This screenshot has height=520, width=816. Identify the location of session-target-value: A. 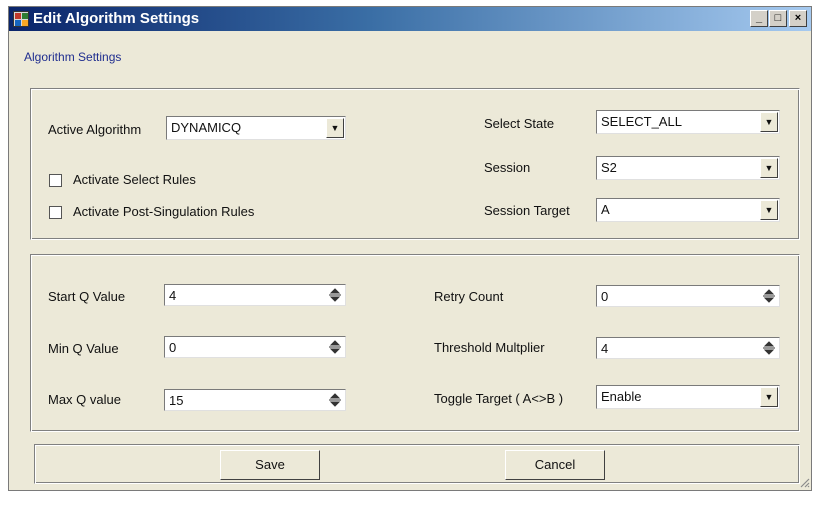
(605, 209).